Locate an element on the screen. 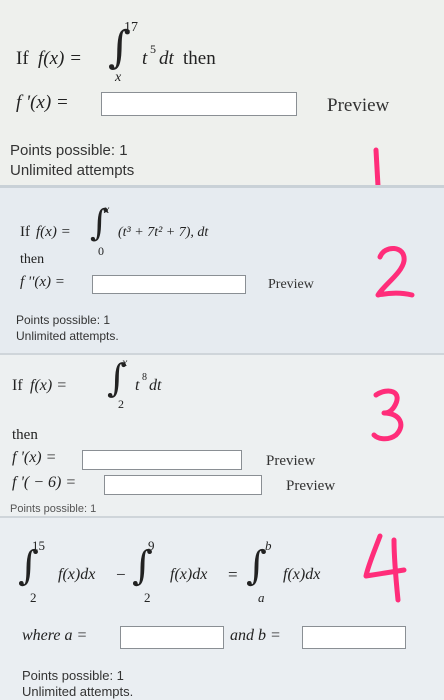 This screenshot has height=700, width=444. problem-2-if: If is located at coordinates (25, 232).